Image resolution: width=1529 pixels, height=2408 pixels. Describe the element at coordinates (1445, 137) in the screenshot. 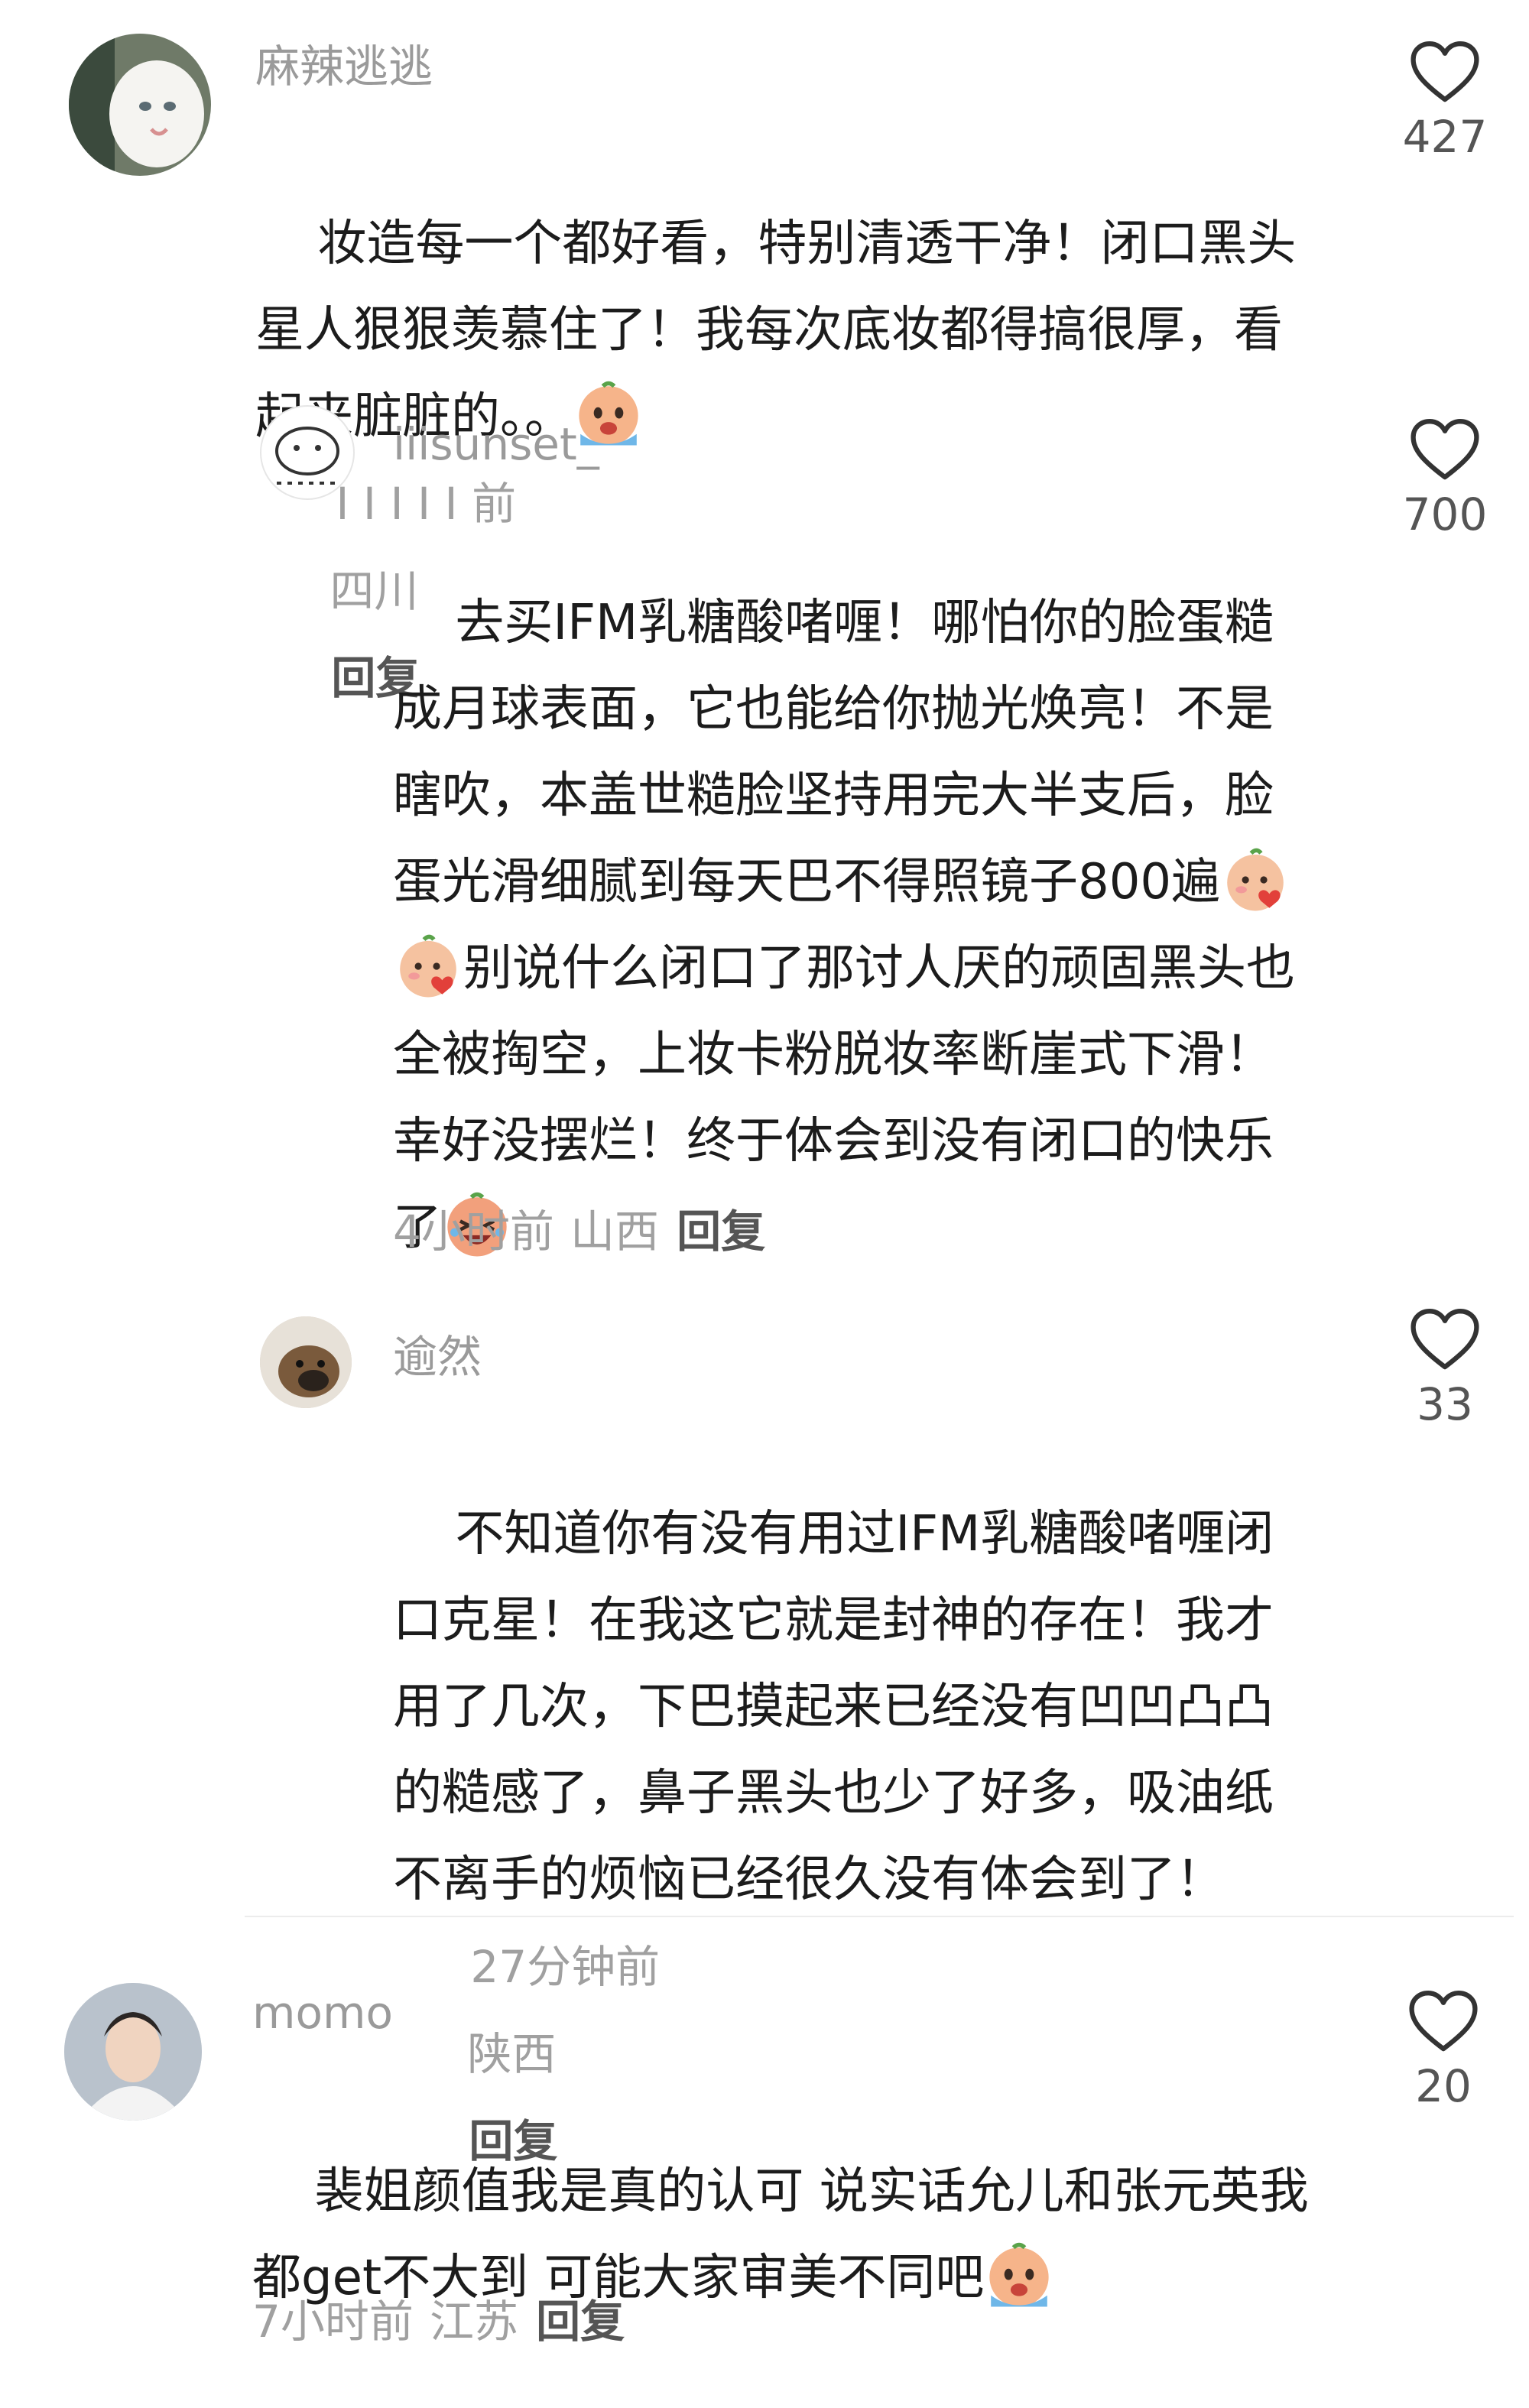

I see `like-count: 427` at that location.